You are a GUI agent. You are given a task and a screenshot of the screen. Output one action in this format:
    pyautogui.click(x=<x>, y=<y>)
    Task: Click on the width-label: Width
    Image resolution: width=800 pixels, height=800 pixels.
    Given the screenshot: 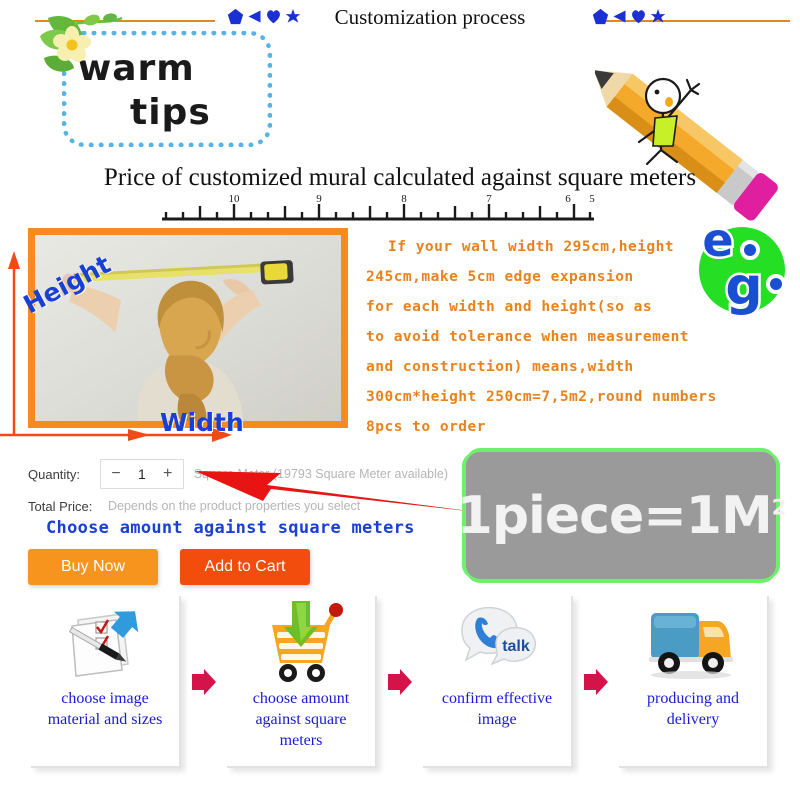 What is the action you would take?
    pyautogui.click(x=202, y=422)
    